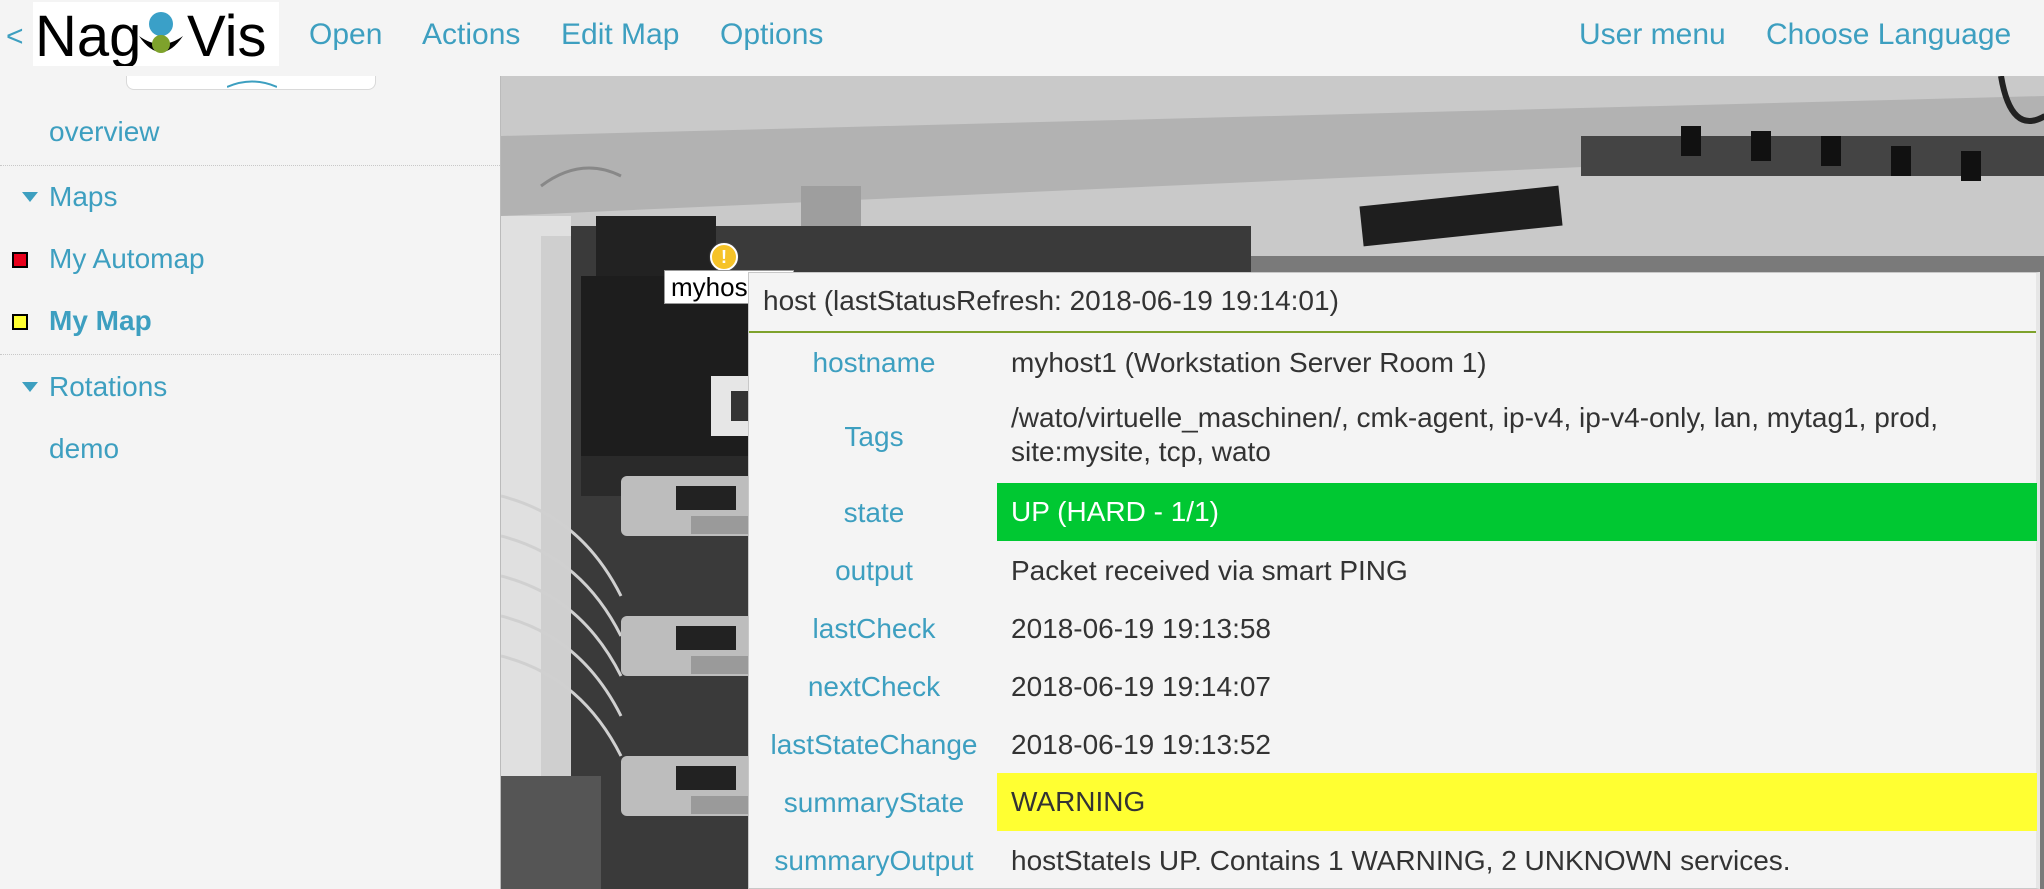 The height and width of the screenshot is (889, 2044). What do you see at coordinates (1517, 512) in the screenshot?
I see `popup-value-state: UP (HARD - 1/1)` at bounding box center [1517, 512].